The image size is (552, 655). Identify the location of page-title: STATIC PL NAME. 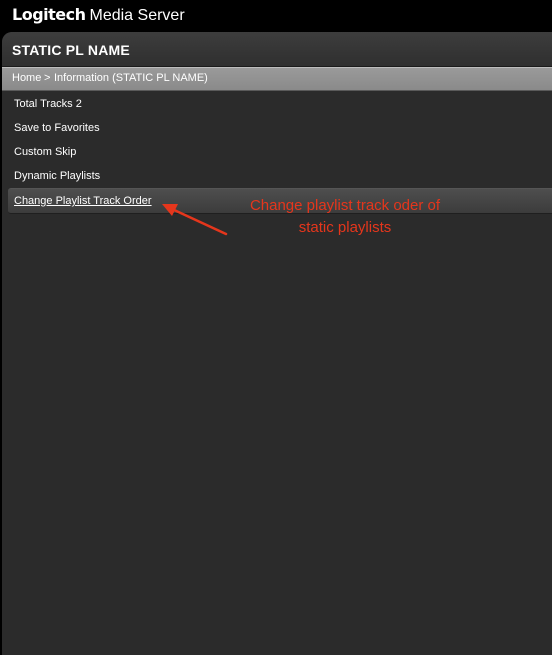
(71, 50).